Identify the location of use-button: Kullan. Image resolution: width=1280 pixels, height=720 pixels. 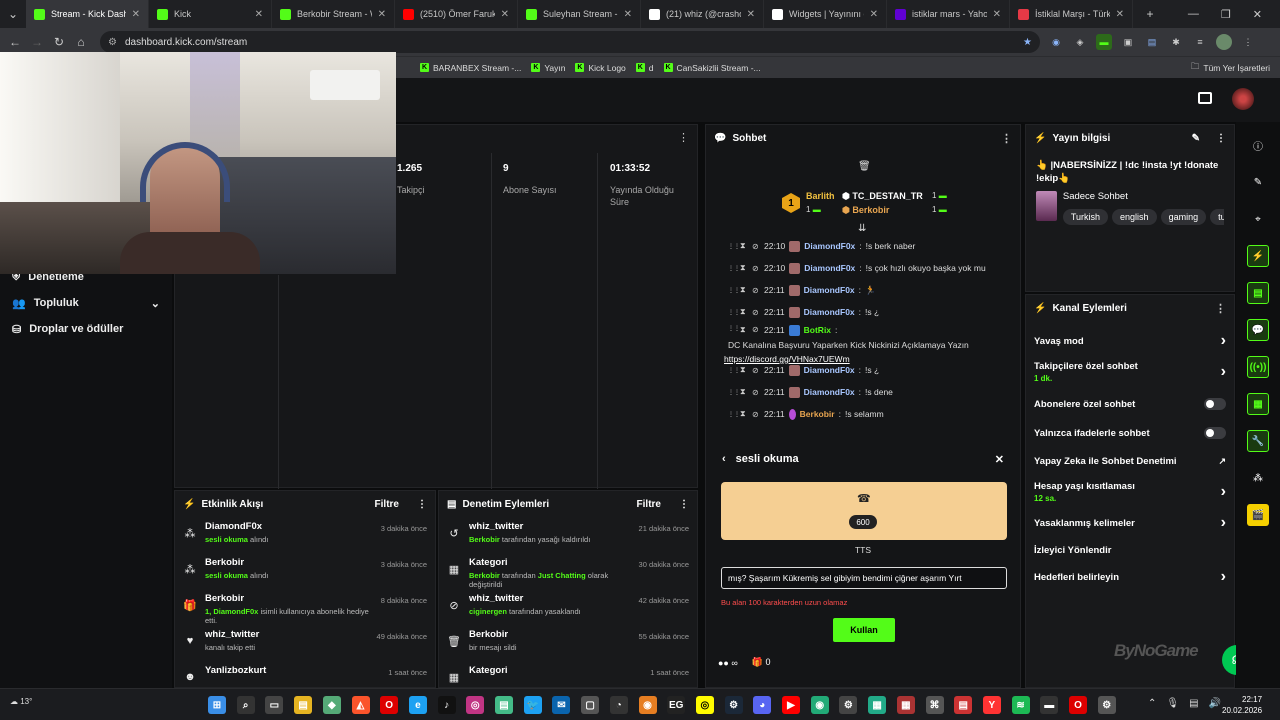
(864, 630).